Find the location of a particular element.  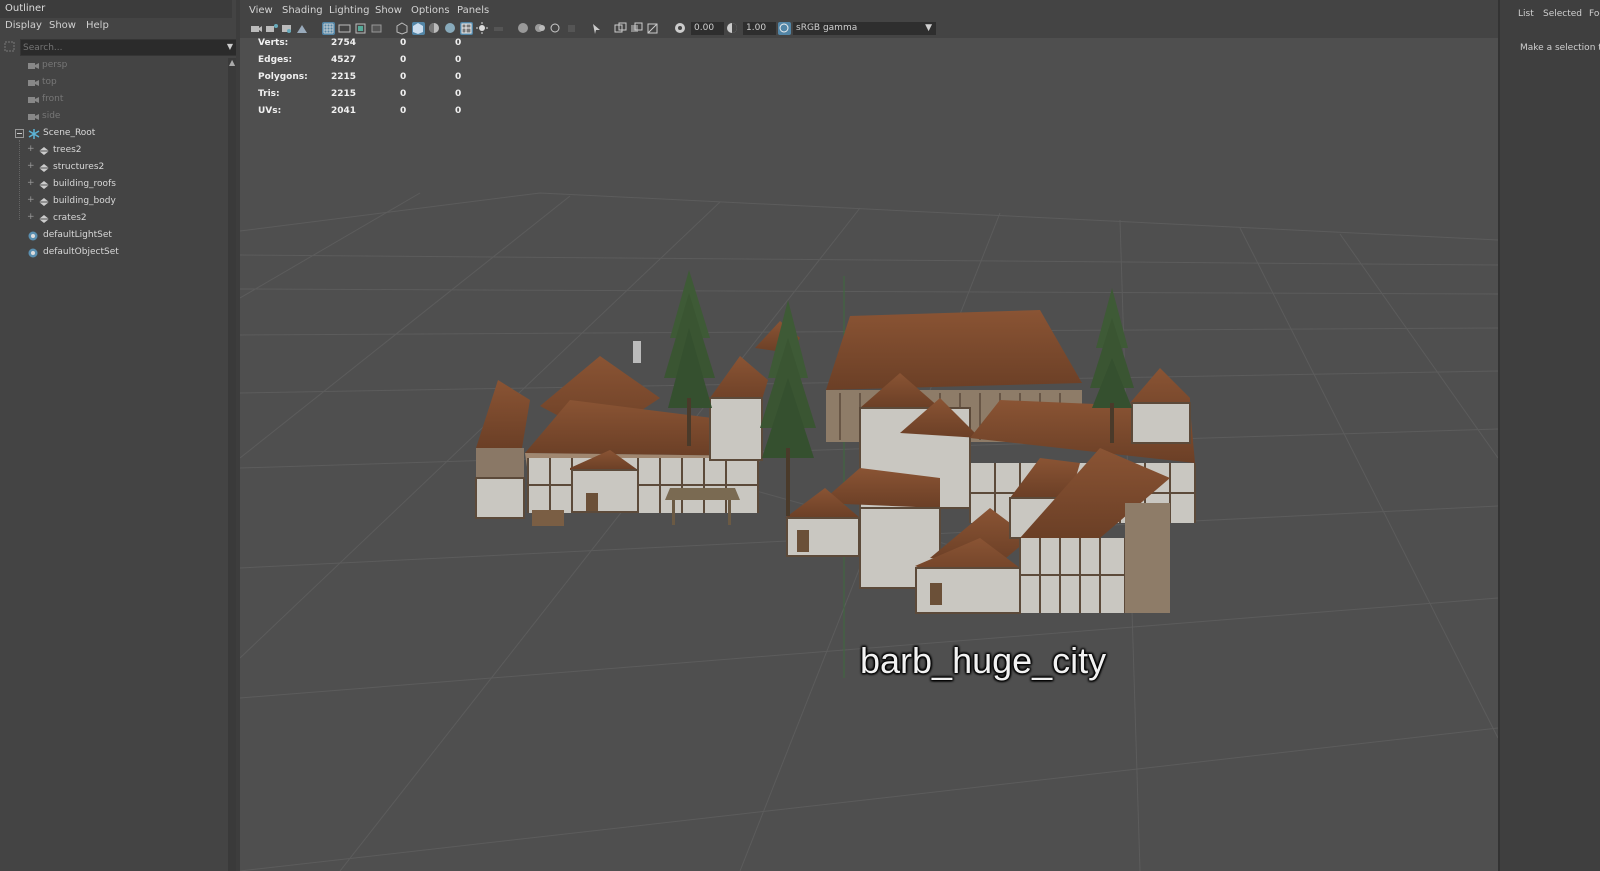

bookmark-icon is located at coordinates (286, 28).